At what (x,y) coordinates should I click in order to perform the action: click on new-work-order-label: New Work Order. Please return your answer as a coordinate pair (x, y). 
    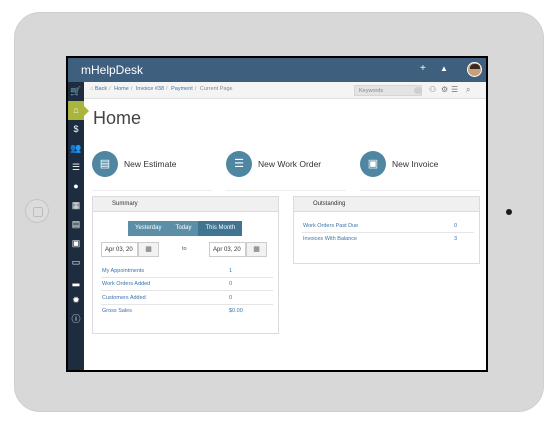
    Looking at the image, I should click on (290, 164).